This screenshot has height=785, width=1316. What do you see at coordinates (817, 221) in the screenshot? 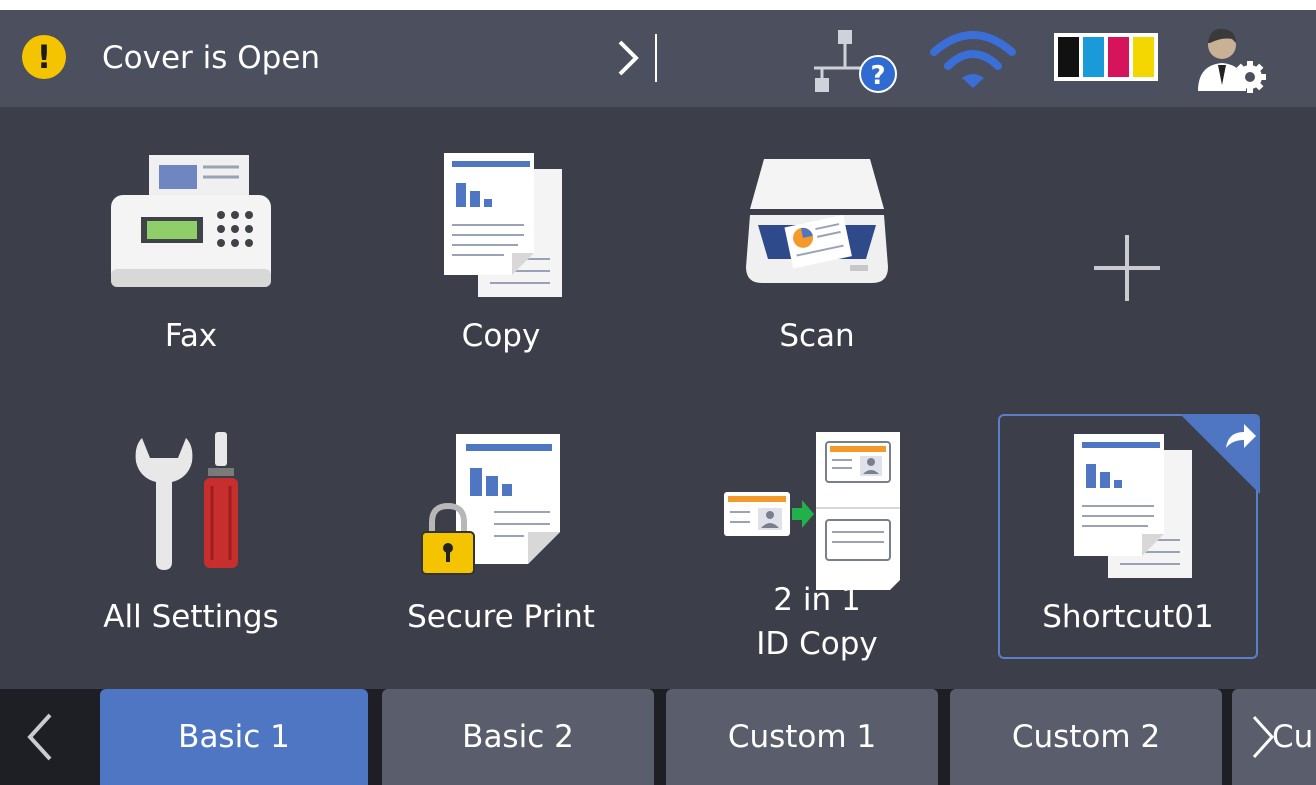
I see `scan-icon` at bounding box center [817, 221].